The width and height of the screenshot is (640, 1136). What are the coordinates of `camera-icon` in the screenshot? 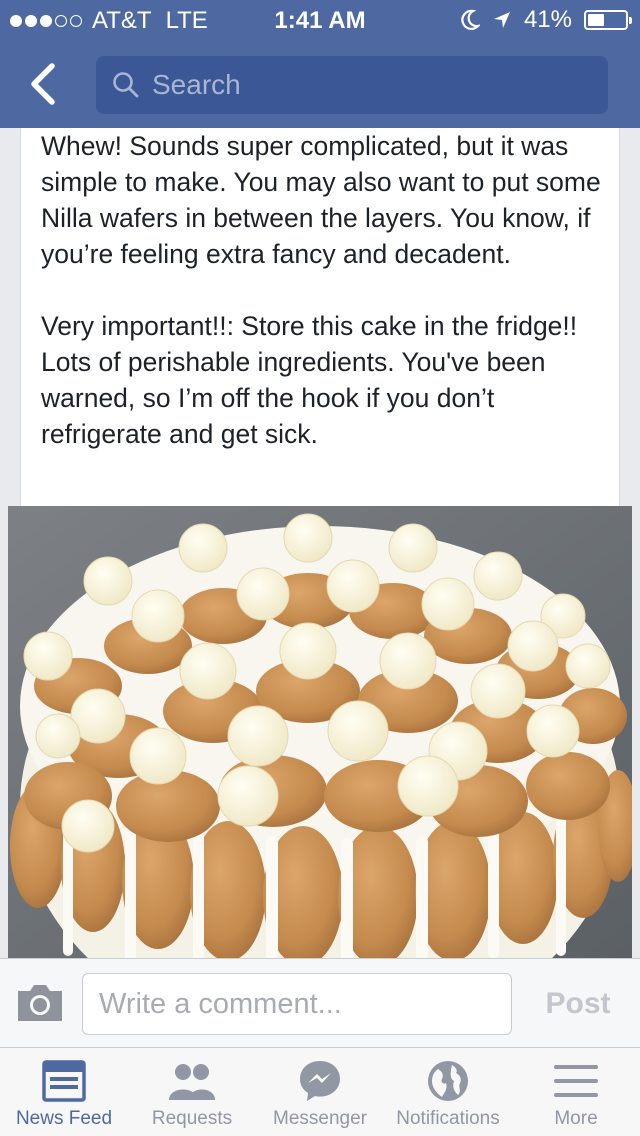 It's located at (40, 1003).